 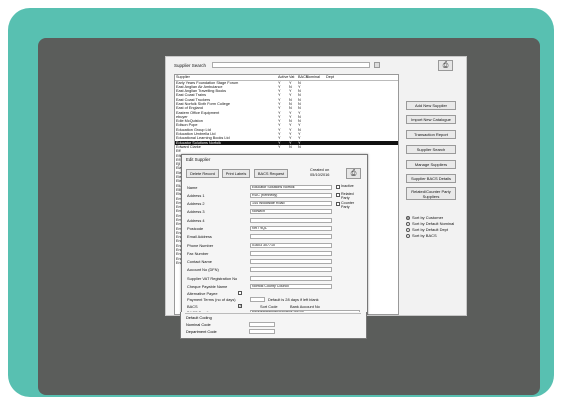 What do you see at coordinates (196, 211) in the screenshot?
I see `address3-label: Address 3` at bounding box center [196, 211].